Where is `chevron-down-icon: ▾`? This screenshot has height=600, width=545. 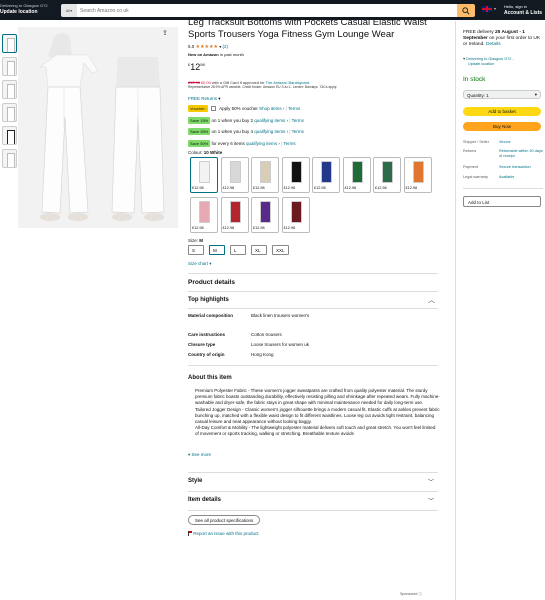 chevron-down-icon: ▾ is located at coordinates (219, 98).